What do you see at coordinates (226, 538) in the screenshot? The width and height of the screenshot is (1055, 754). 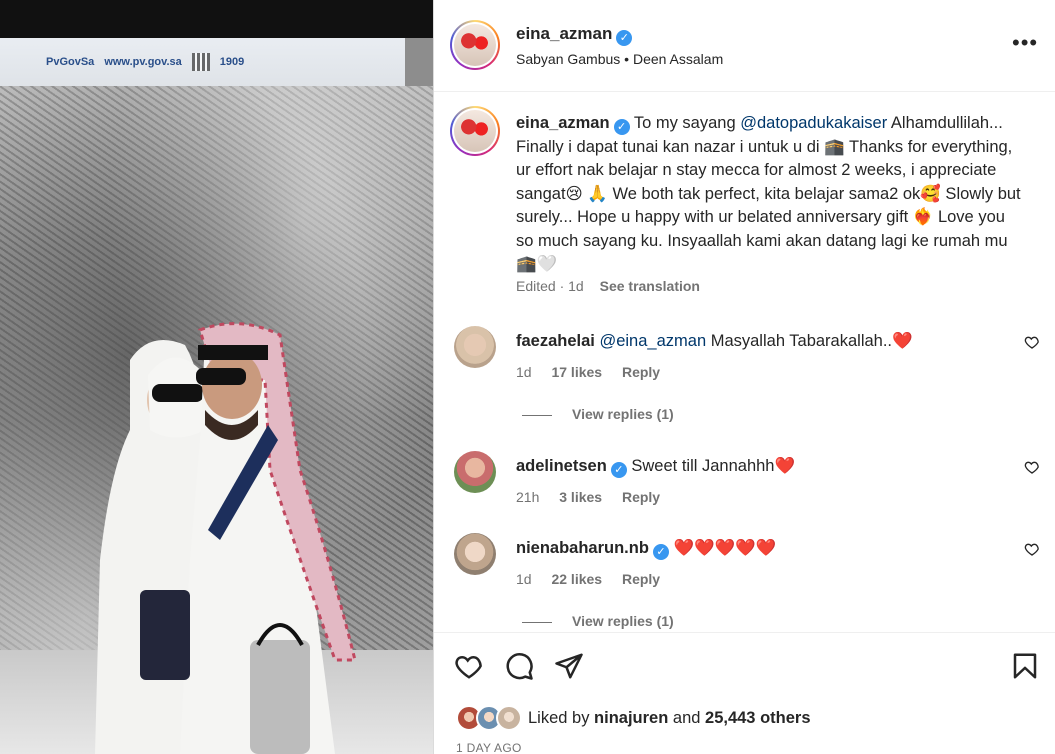 I see `couple-figure` at bounding box center [226, 538].